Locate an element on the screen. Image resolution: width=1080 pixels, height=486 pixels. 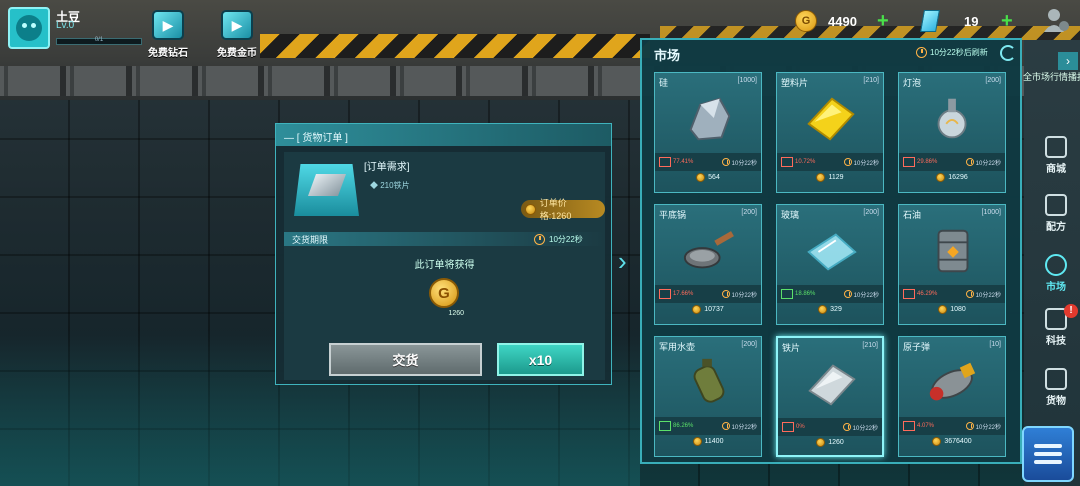
trend-indicator: 77.41% is located at coordinates (676, 162).